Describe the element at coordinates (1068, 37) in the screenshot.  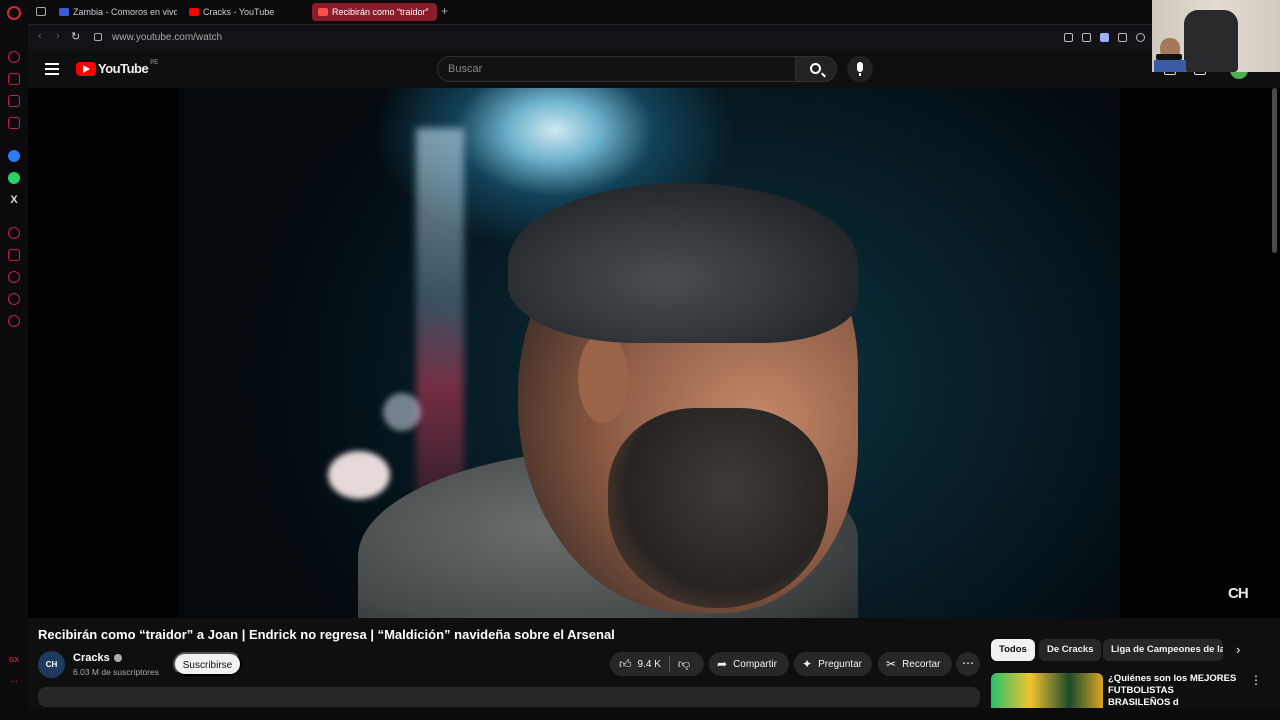
I see `bookmark-icon` at that location.